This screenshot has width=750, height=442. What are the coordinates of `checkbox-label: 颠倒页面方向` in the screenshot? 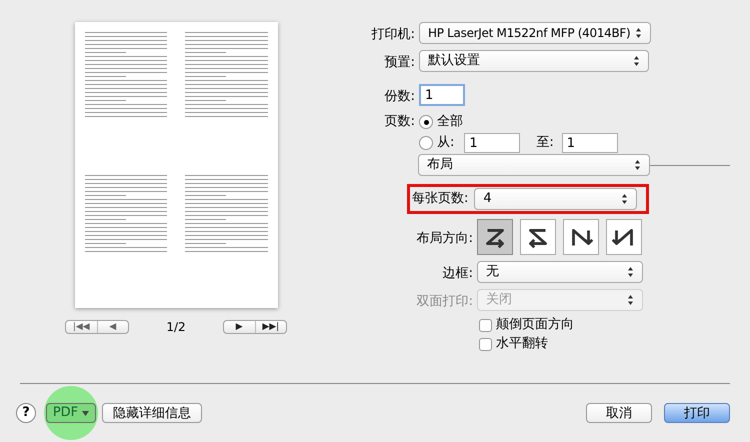 It's located at (535, 325).